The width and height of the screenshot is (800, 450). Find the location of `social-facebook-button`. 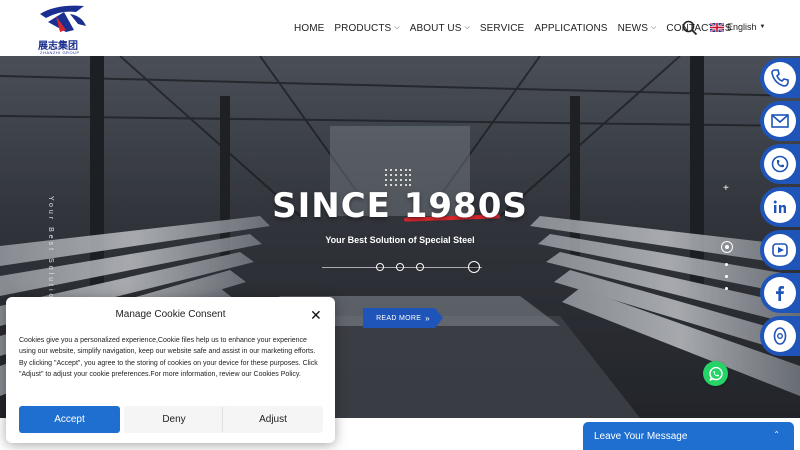

social-facebook-button is located at coordinates (780, 293).